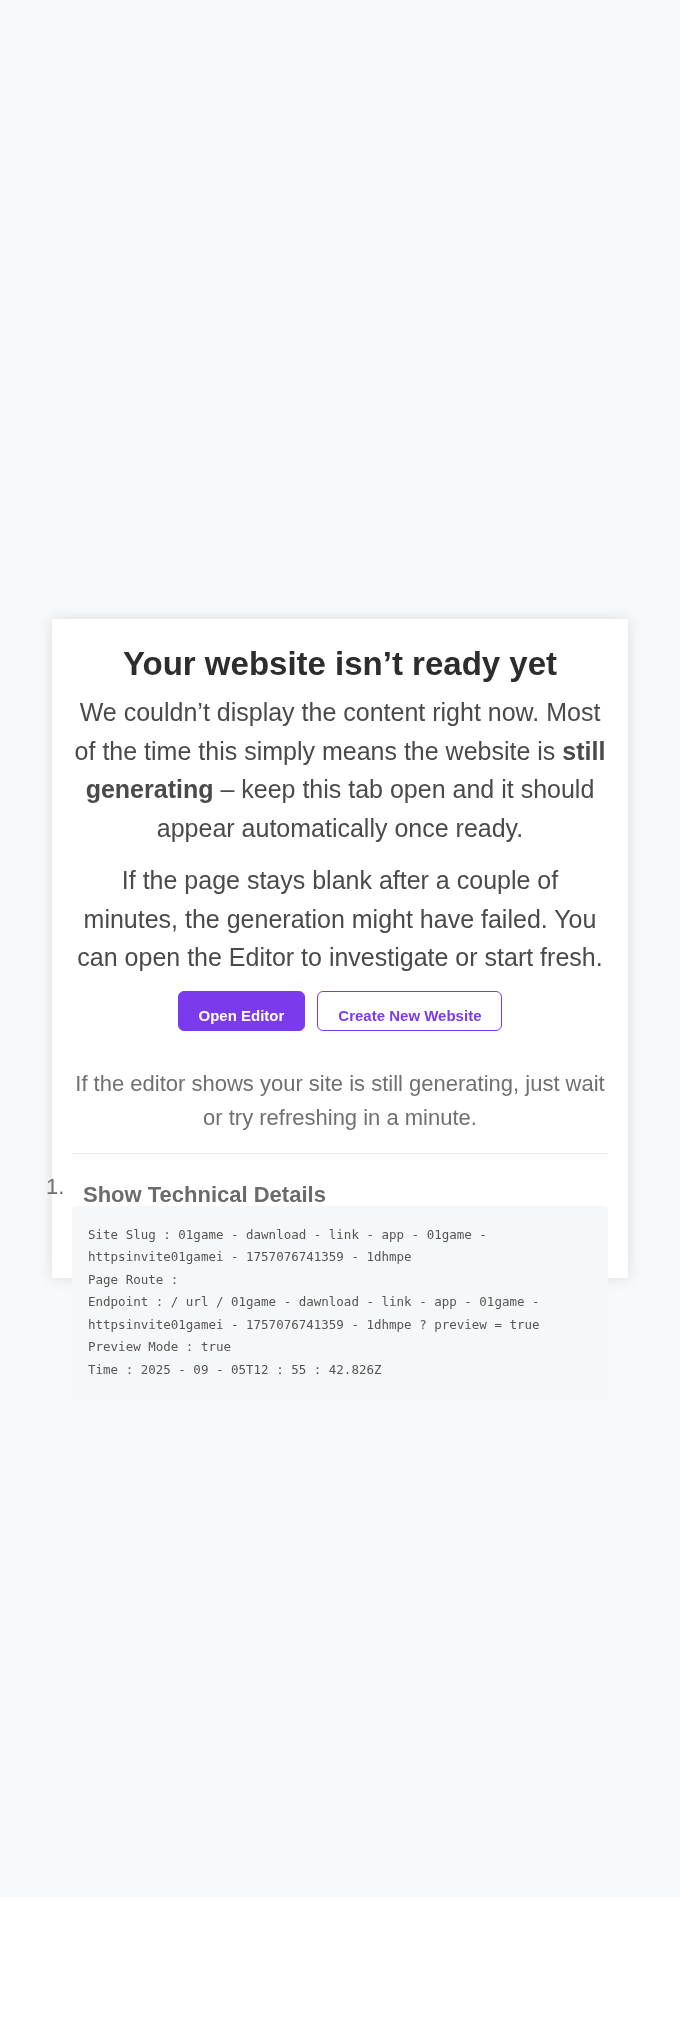  What do you see at coordinates (160, 1347) in the screenshot?
I see `details-line: Preview Mode : true` at bounding box center [160, 1347].